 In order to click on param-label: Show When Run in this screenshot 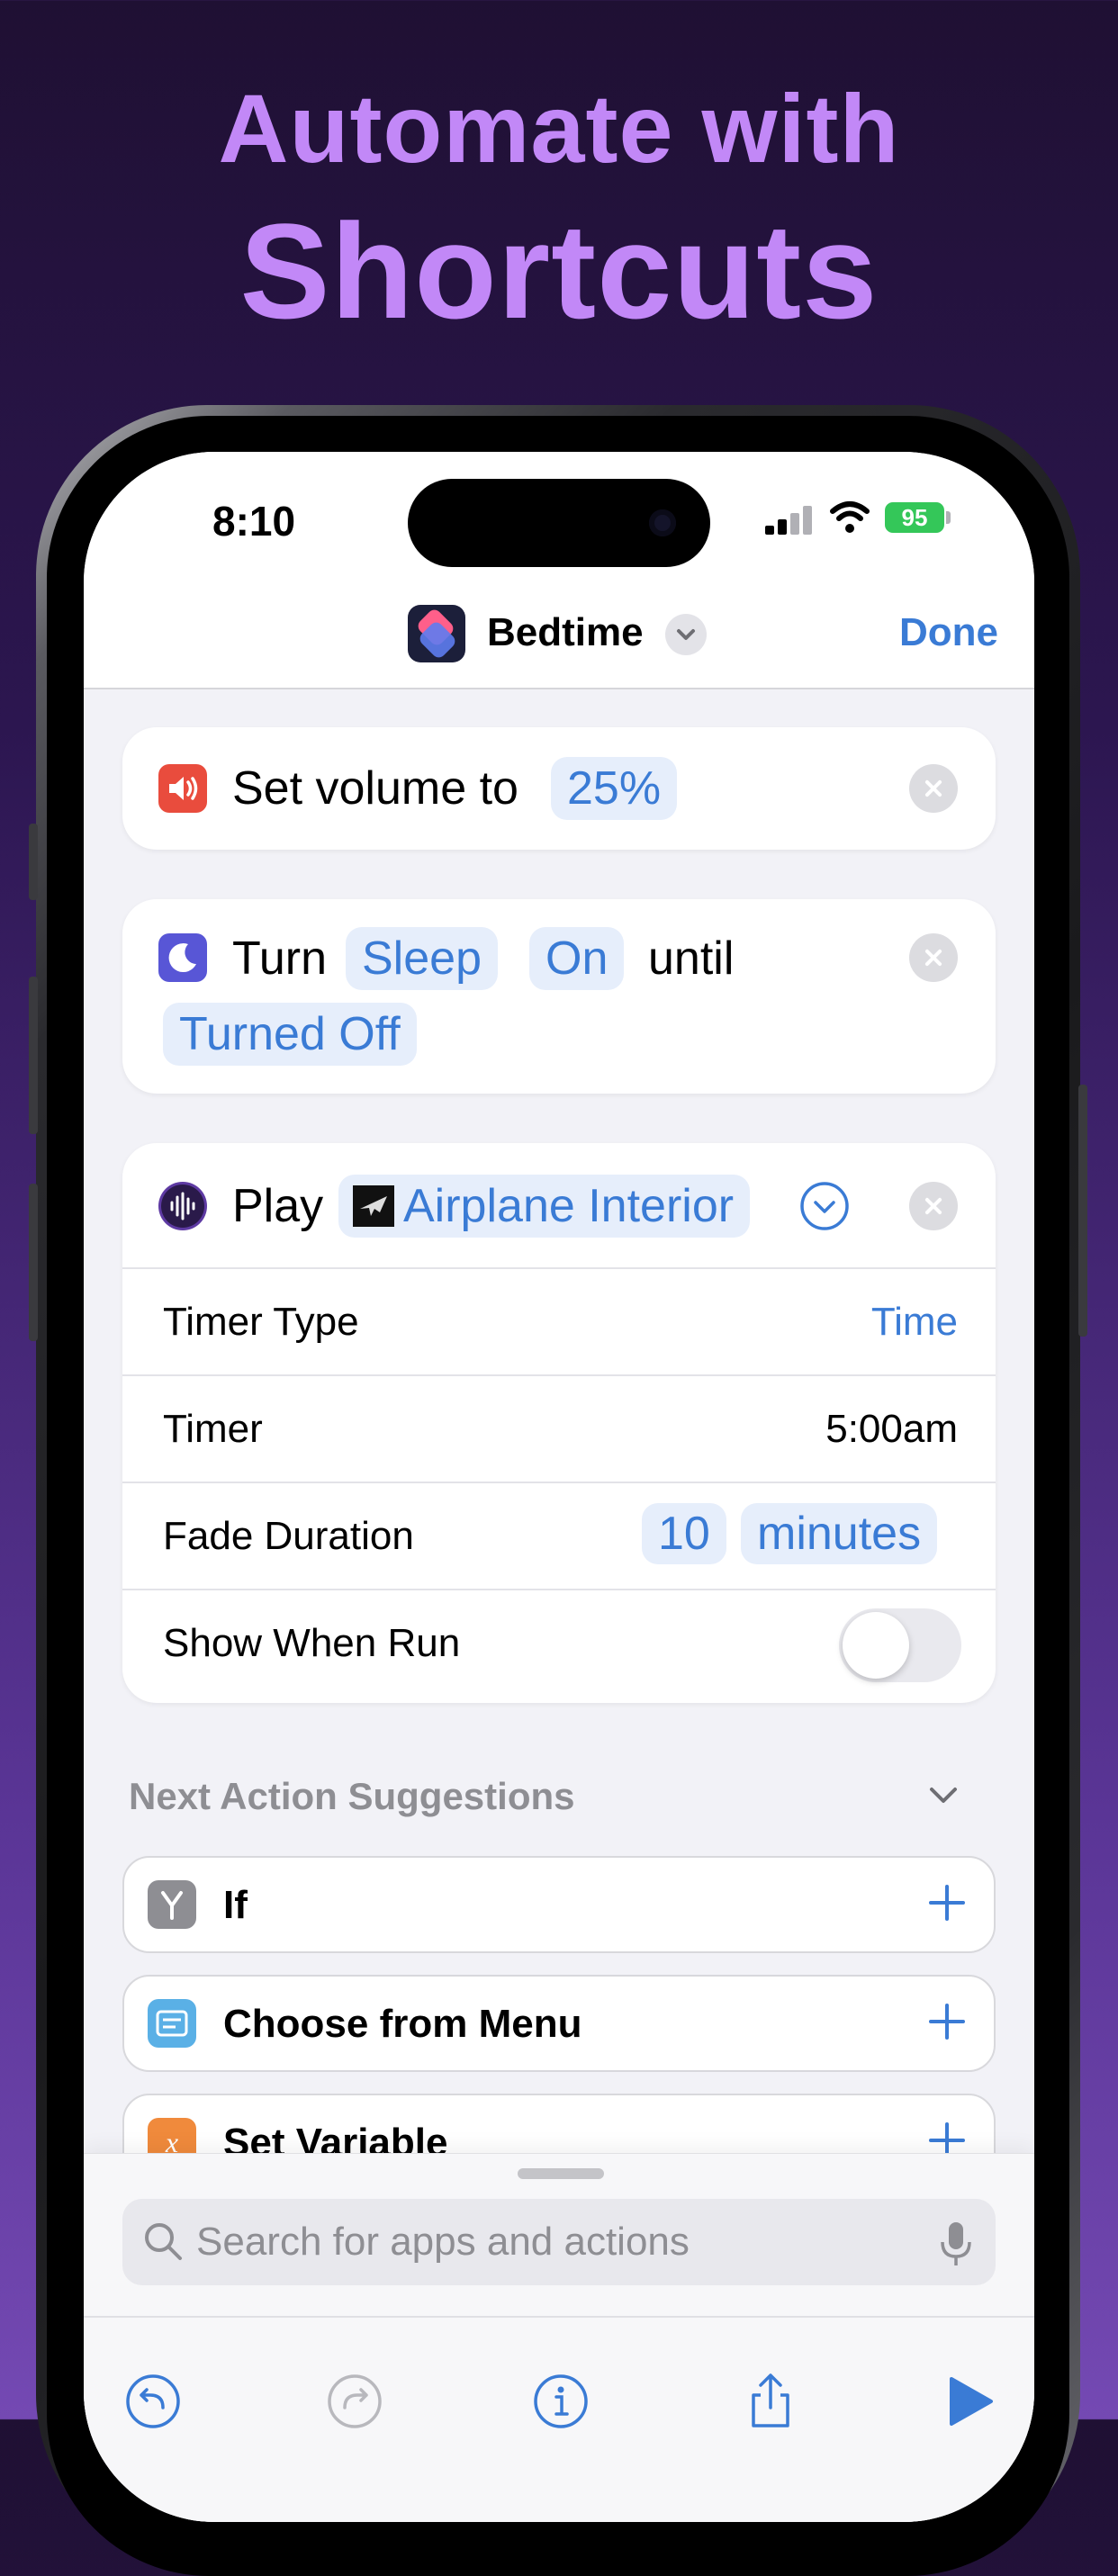, I will do `click(312, 1643)`.